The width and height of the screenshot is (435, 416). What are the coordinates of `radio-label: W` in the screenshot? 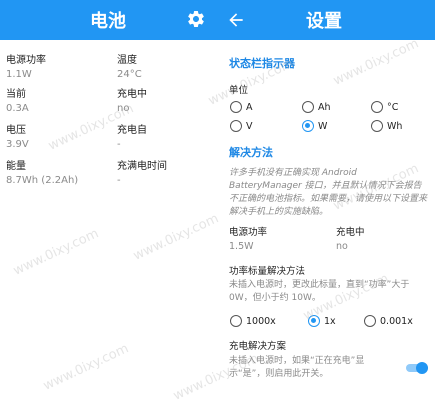 It's located at (323, 126).